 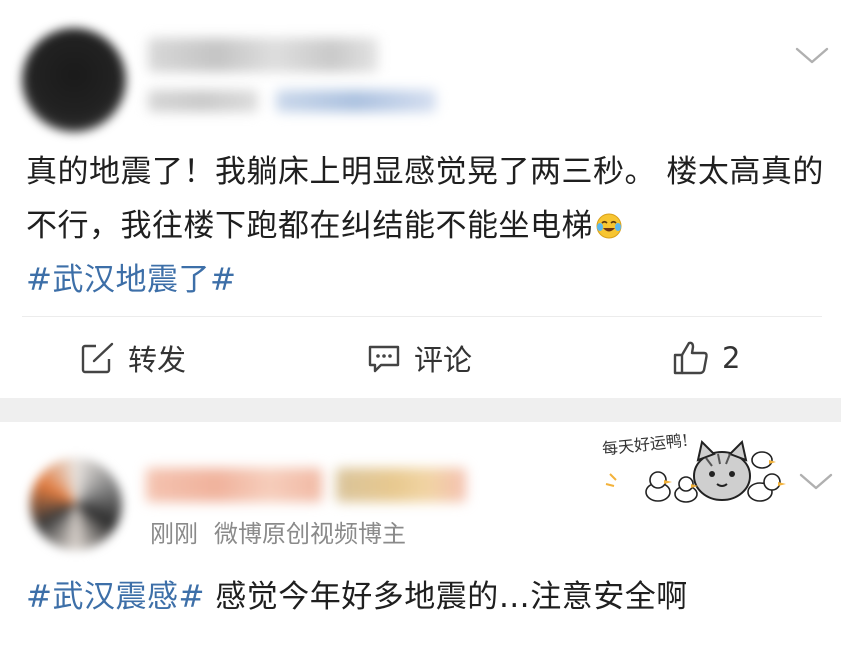 What do you see at coordinates (446, 597) in the screenshot?
I see `post-text: 感觉今年好多地震的…注意安全啊` at bounding box center [446, 597].